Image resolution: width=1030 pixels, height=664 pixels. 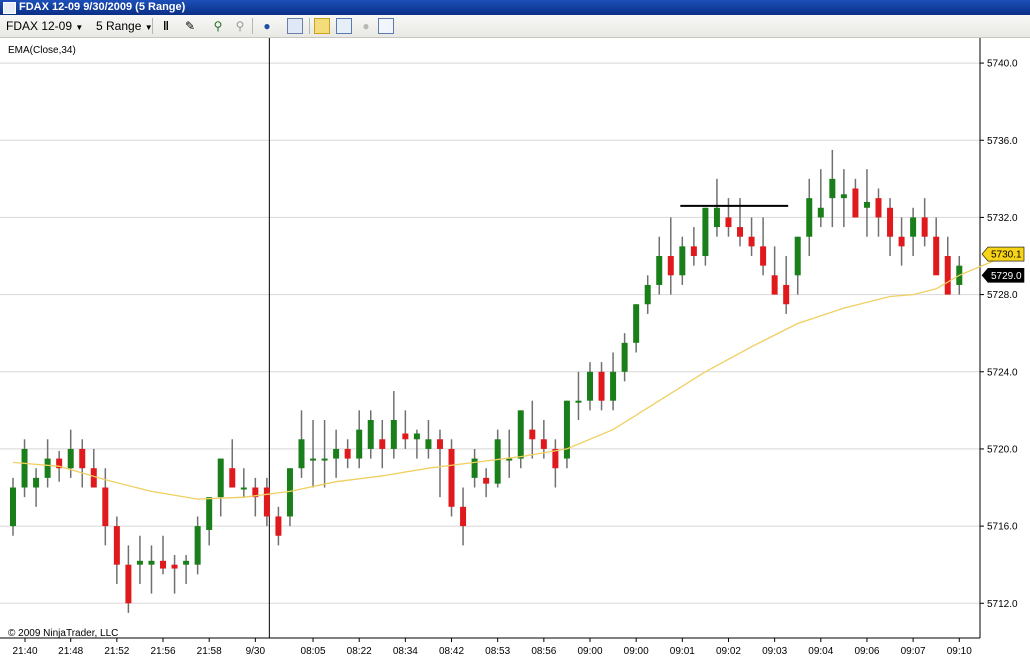 What do you see at coordinates (774, 651) in the screenshot?
I see `x-tick-label: 09:03` at bounding box center [774, 651].